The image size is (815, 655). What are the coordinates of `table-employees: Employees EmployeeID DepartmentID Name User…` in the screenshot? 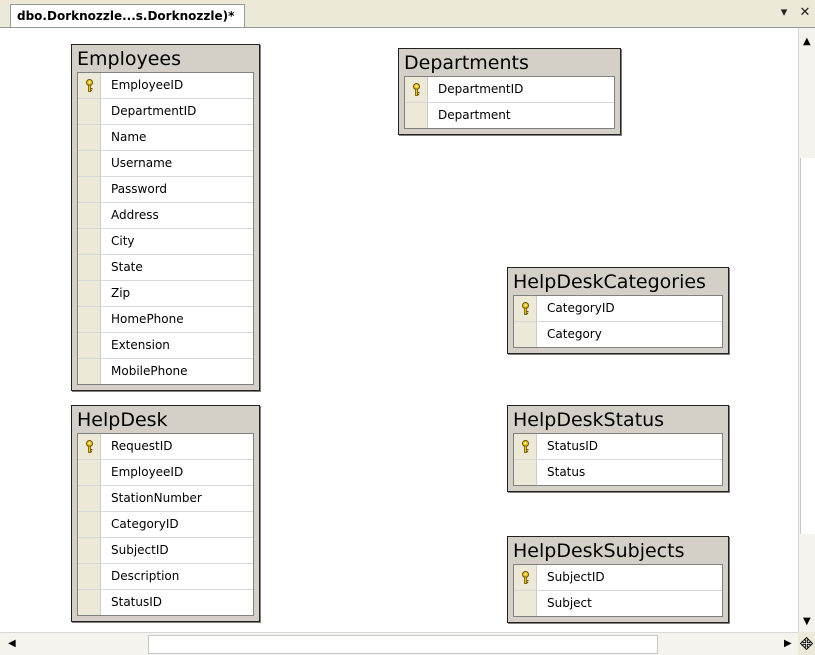 It's located at (165, 217).